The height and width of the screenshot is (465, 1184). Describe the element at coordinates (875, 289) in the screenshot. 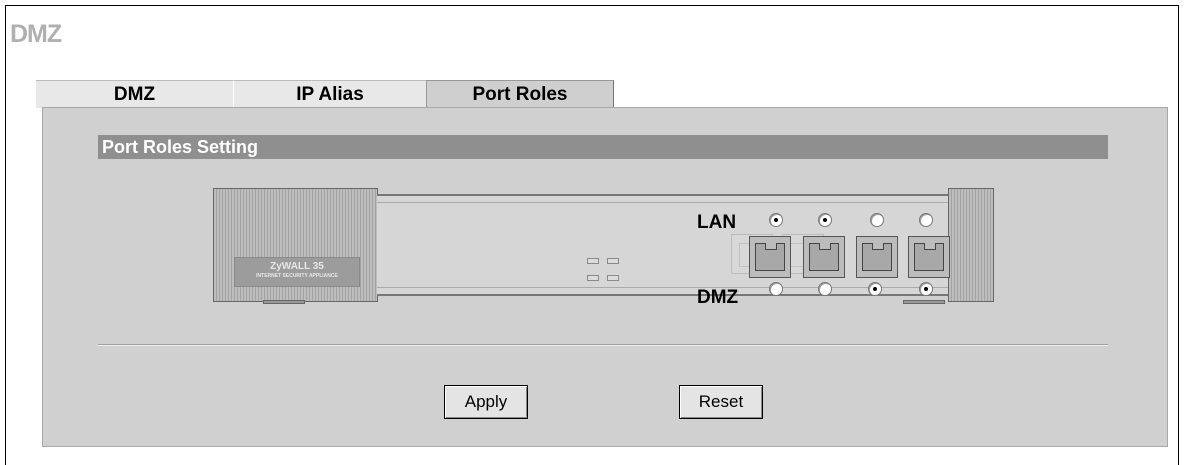

I see `port3-dmz-radio` at that location.